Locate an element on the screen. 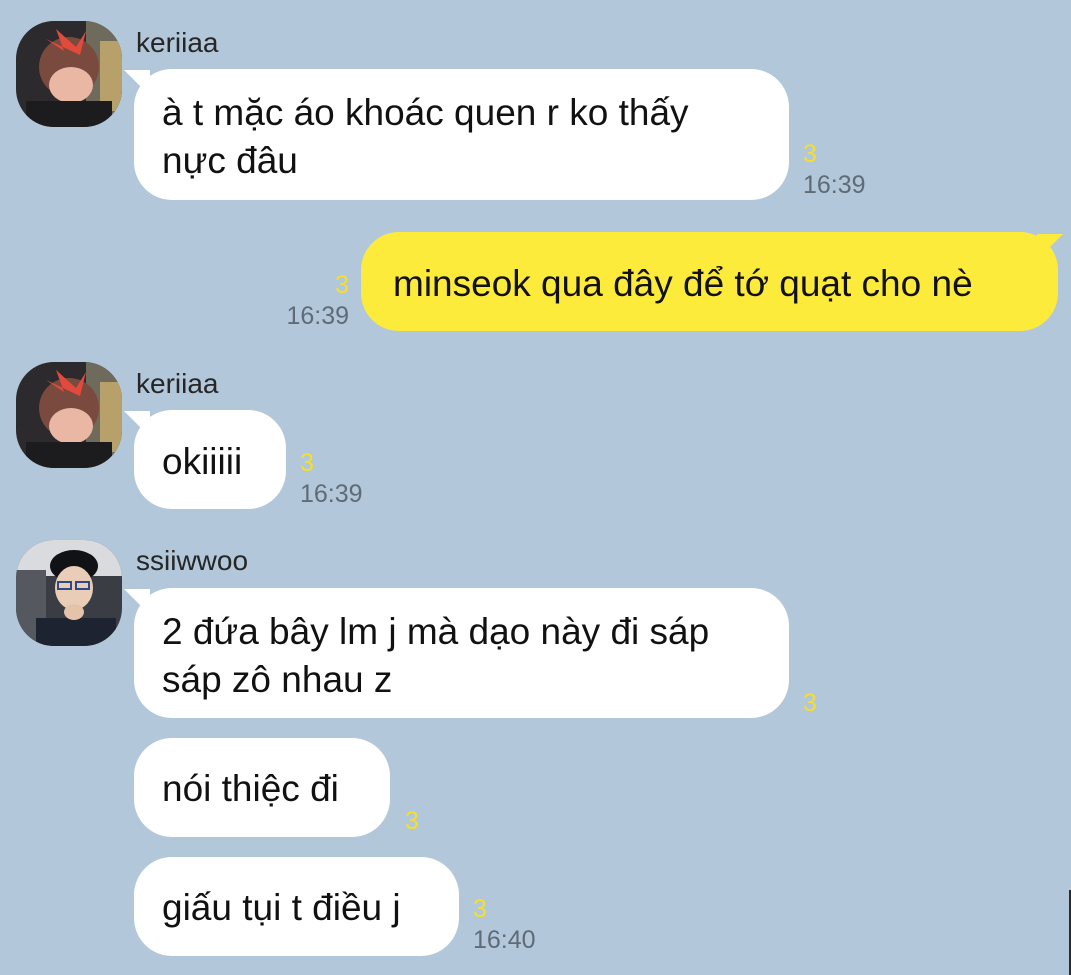  avatar-ssiiwwoo is located at coordinates (69, 593).